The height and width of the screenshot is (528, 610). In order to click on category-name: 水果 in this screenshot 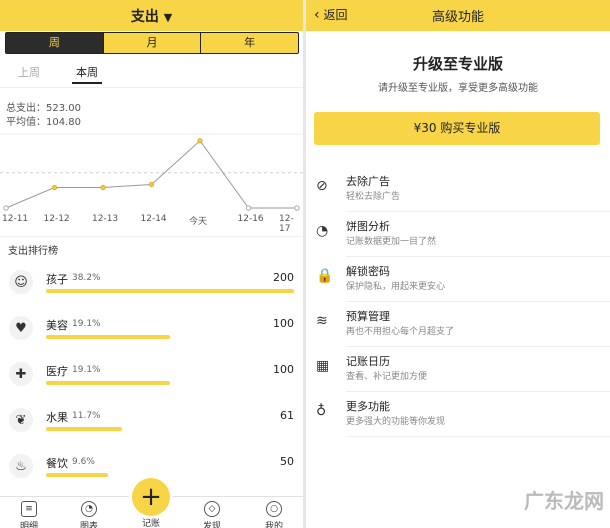, I will do `click(57, 417)`.